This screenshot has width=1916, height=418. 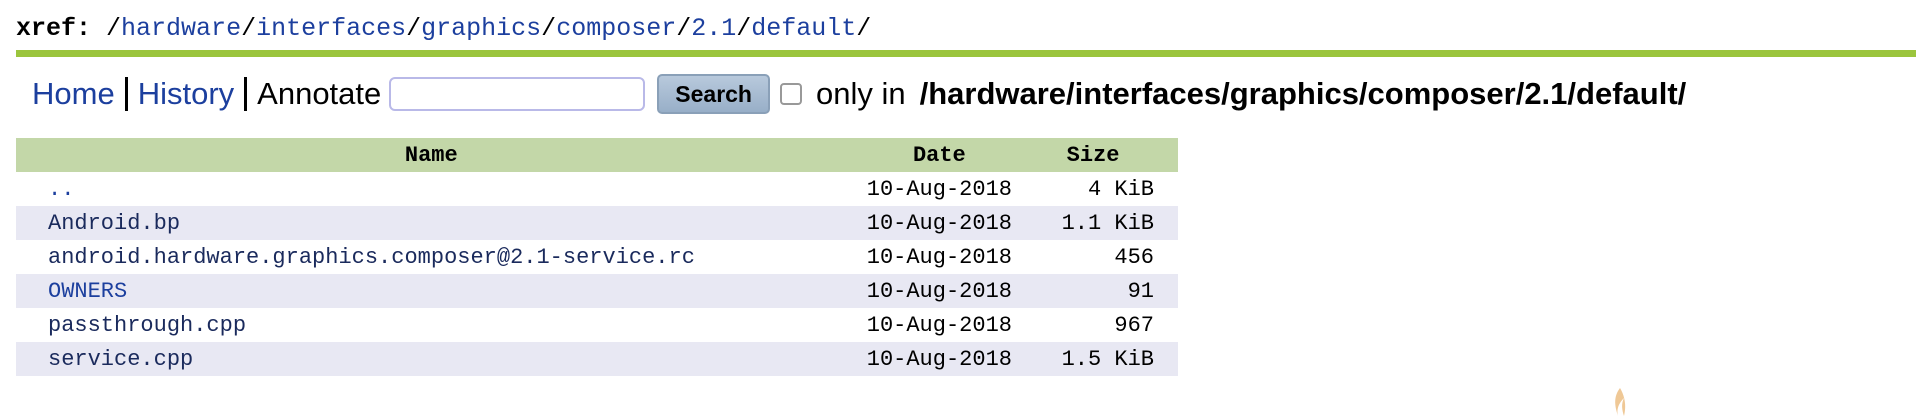 What do you see at coordinates (597, 189) in the screenshot?
I see `table-row: .. 10-Aug-2018 4 KiB` at bounding box center [597, 189].